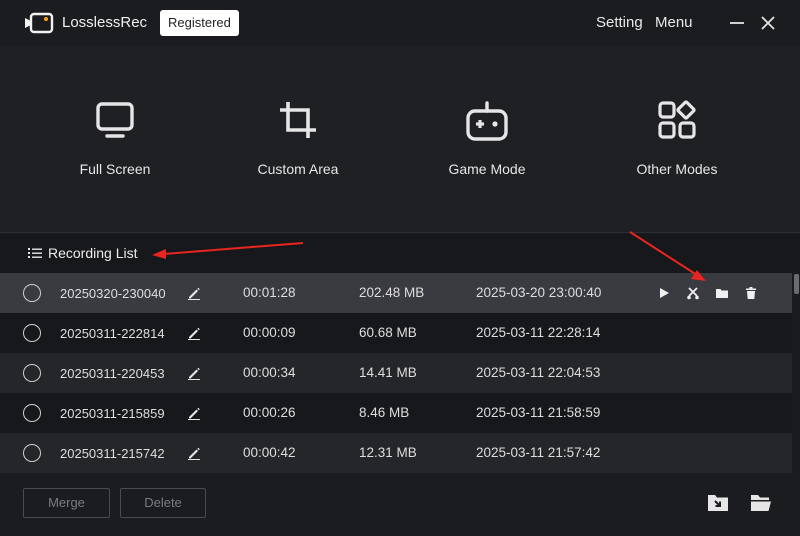 The image size is (800, 536). Describe the element at coordinates (619, 22) in the screenshot. I see `setting-menu: Setting` at that location.